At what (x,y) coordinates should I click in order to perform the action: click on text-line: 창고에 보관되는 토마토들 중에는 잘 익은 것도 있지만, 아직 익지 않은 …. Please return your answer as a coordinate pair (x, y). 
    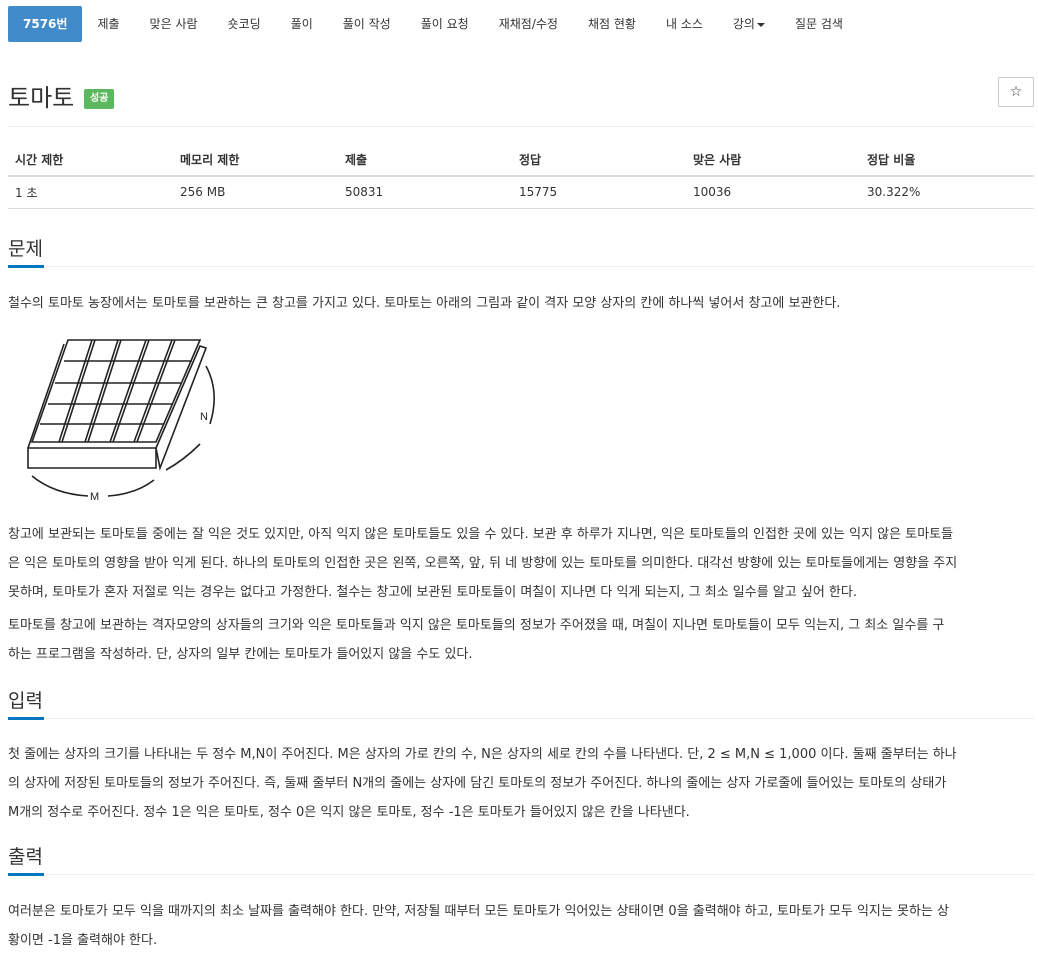
    Looking at the image, I should click on (481, 534).